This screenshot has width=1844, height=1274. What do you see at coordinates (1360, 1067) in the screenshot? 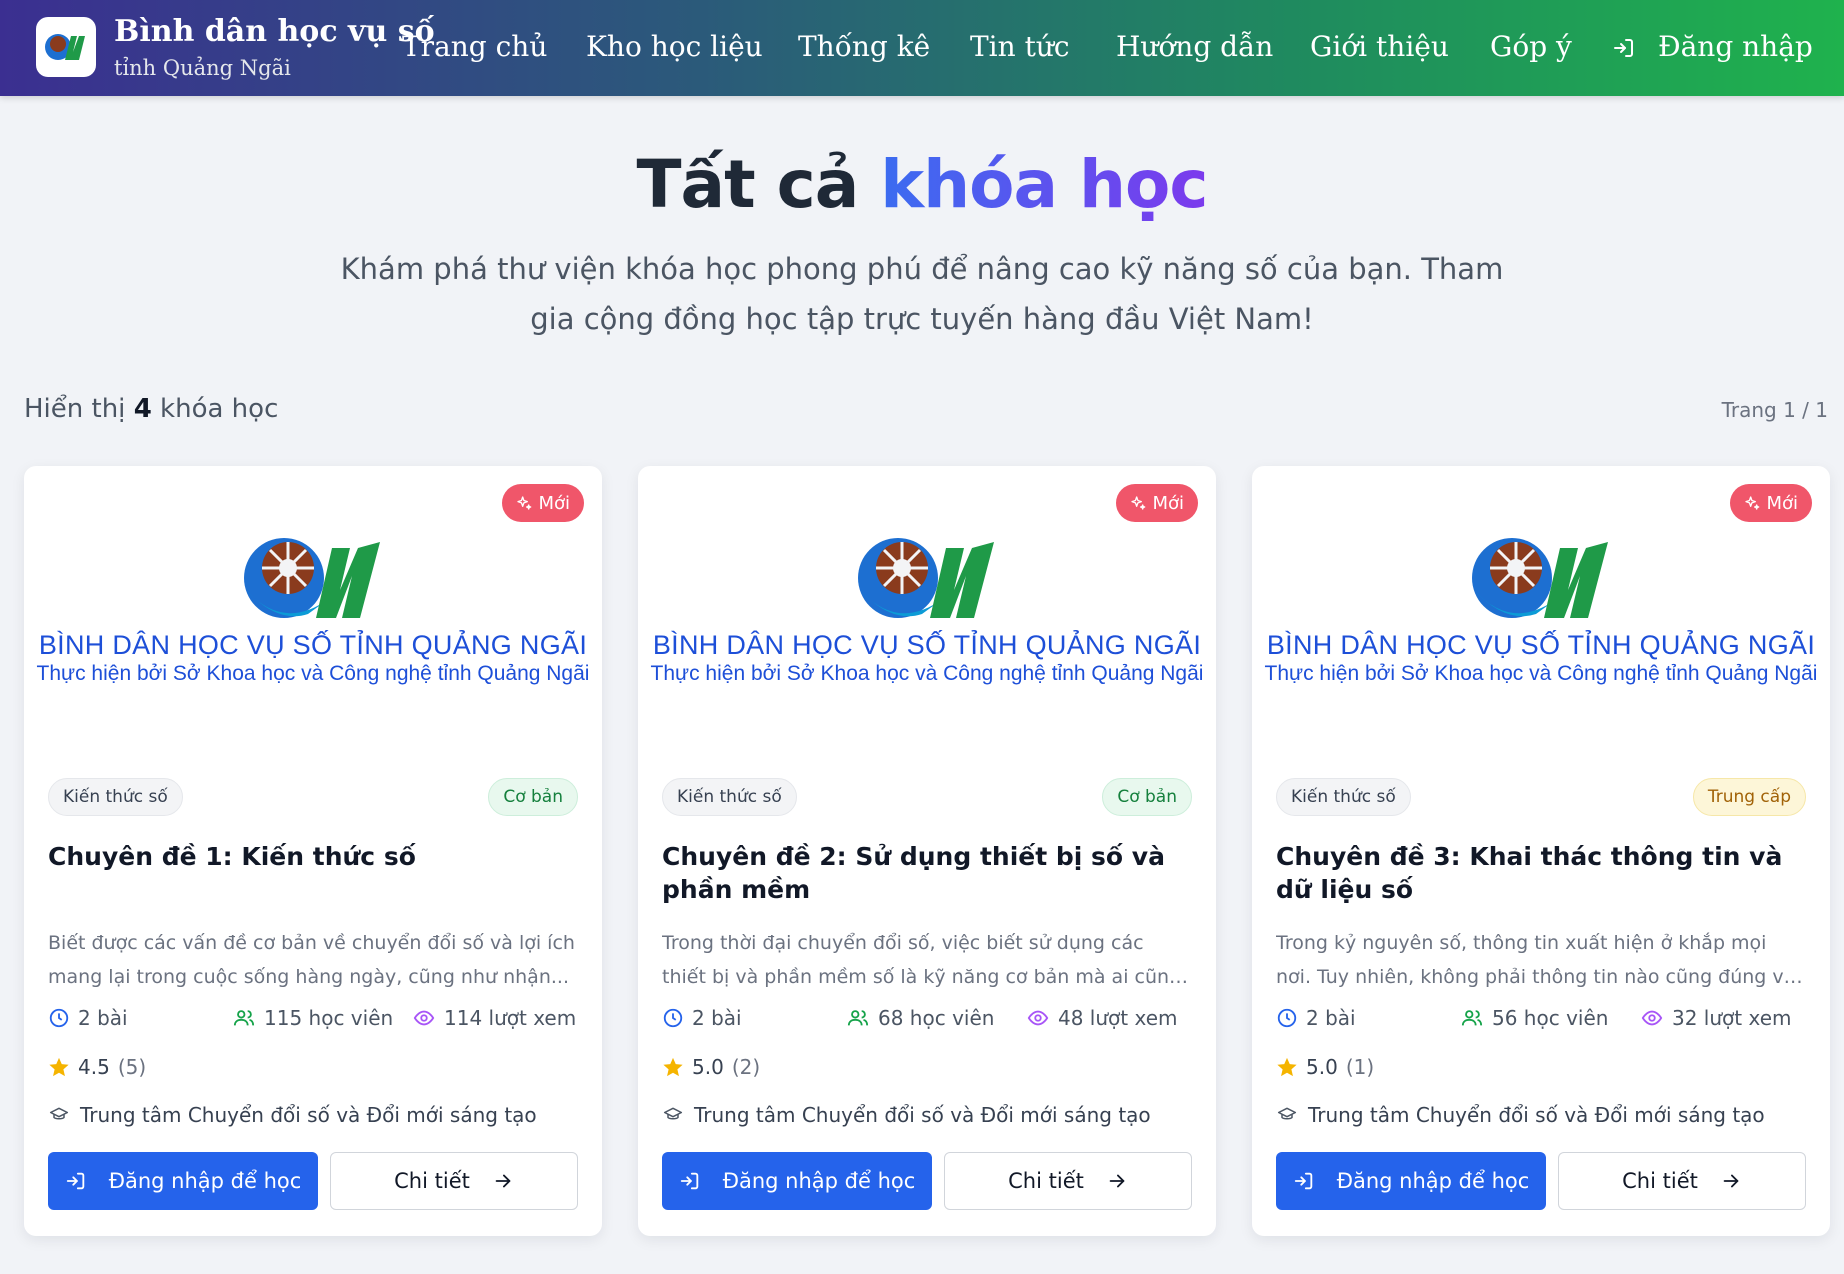
I see `rating-count: (1)` at bounding box center [1360, 1067].